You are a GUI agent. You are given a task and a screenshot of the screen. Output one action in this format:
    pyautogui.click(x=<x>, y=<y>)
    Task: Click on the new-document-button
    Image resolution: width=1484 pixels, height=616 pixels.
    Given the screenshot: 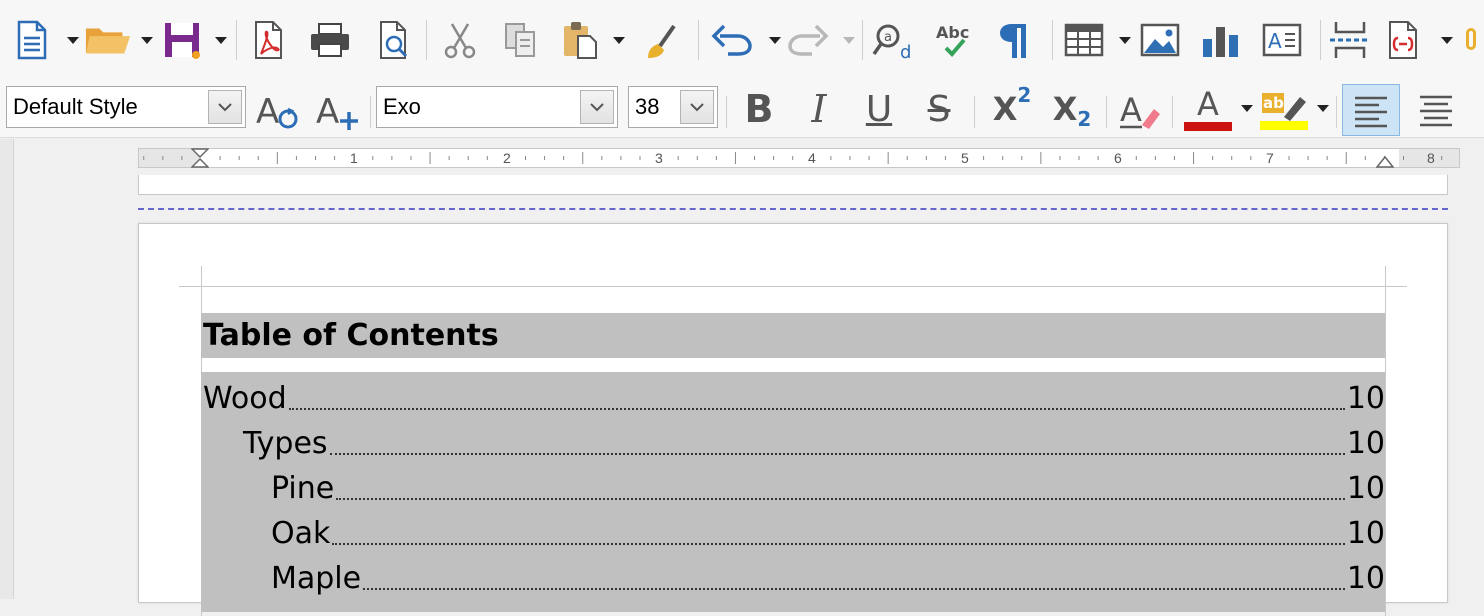 What is the action you would take?
    pyautogui.click(x=32, y=40)
    